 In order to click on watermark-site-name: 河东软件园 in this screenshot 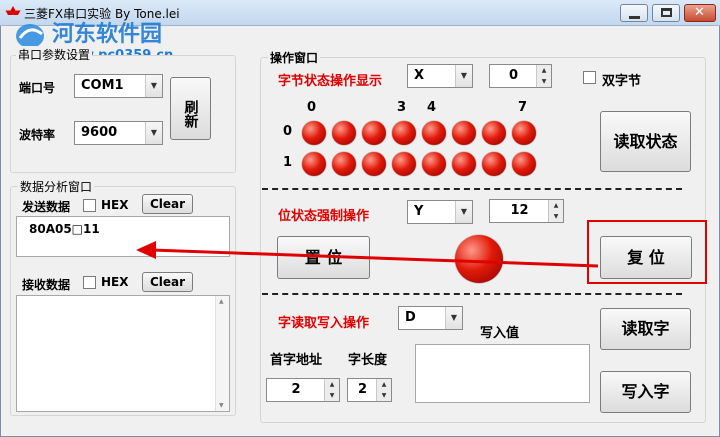, I will do `click(107, 34)`.